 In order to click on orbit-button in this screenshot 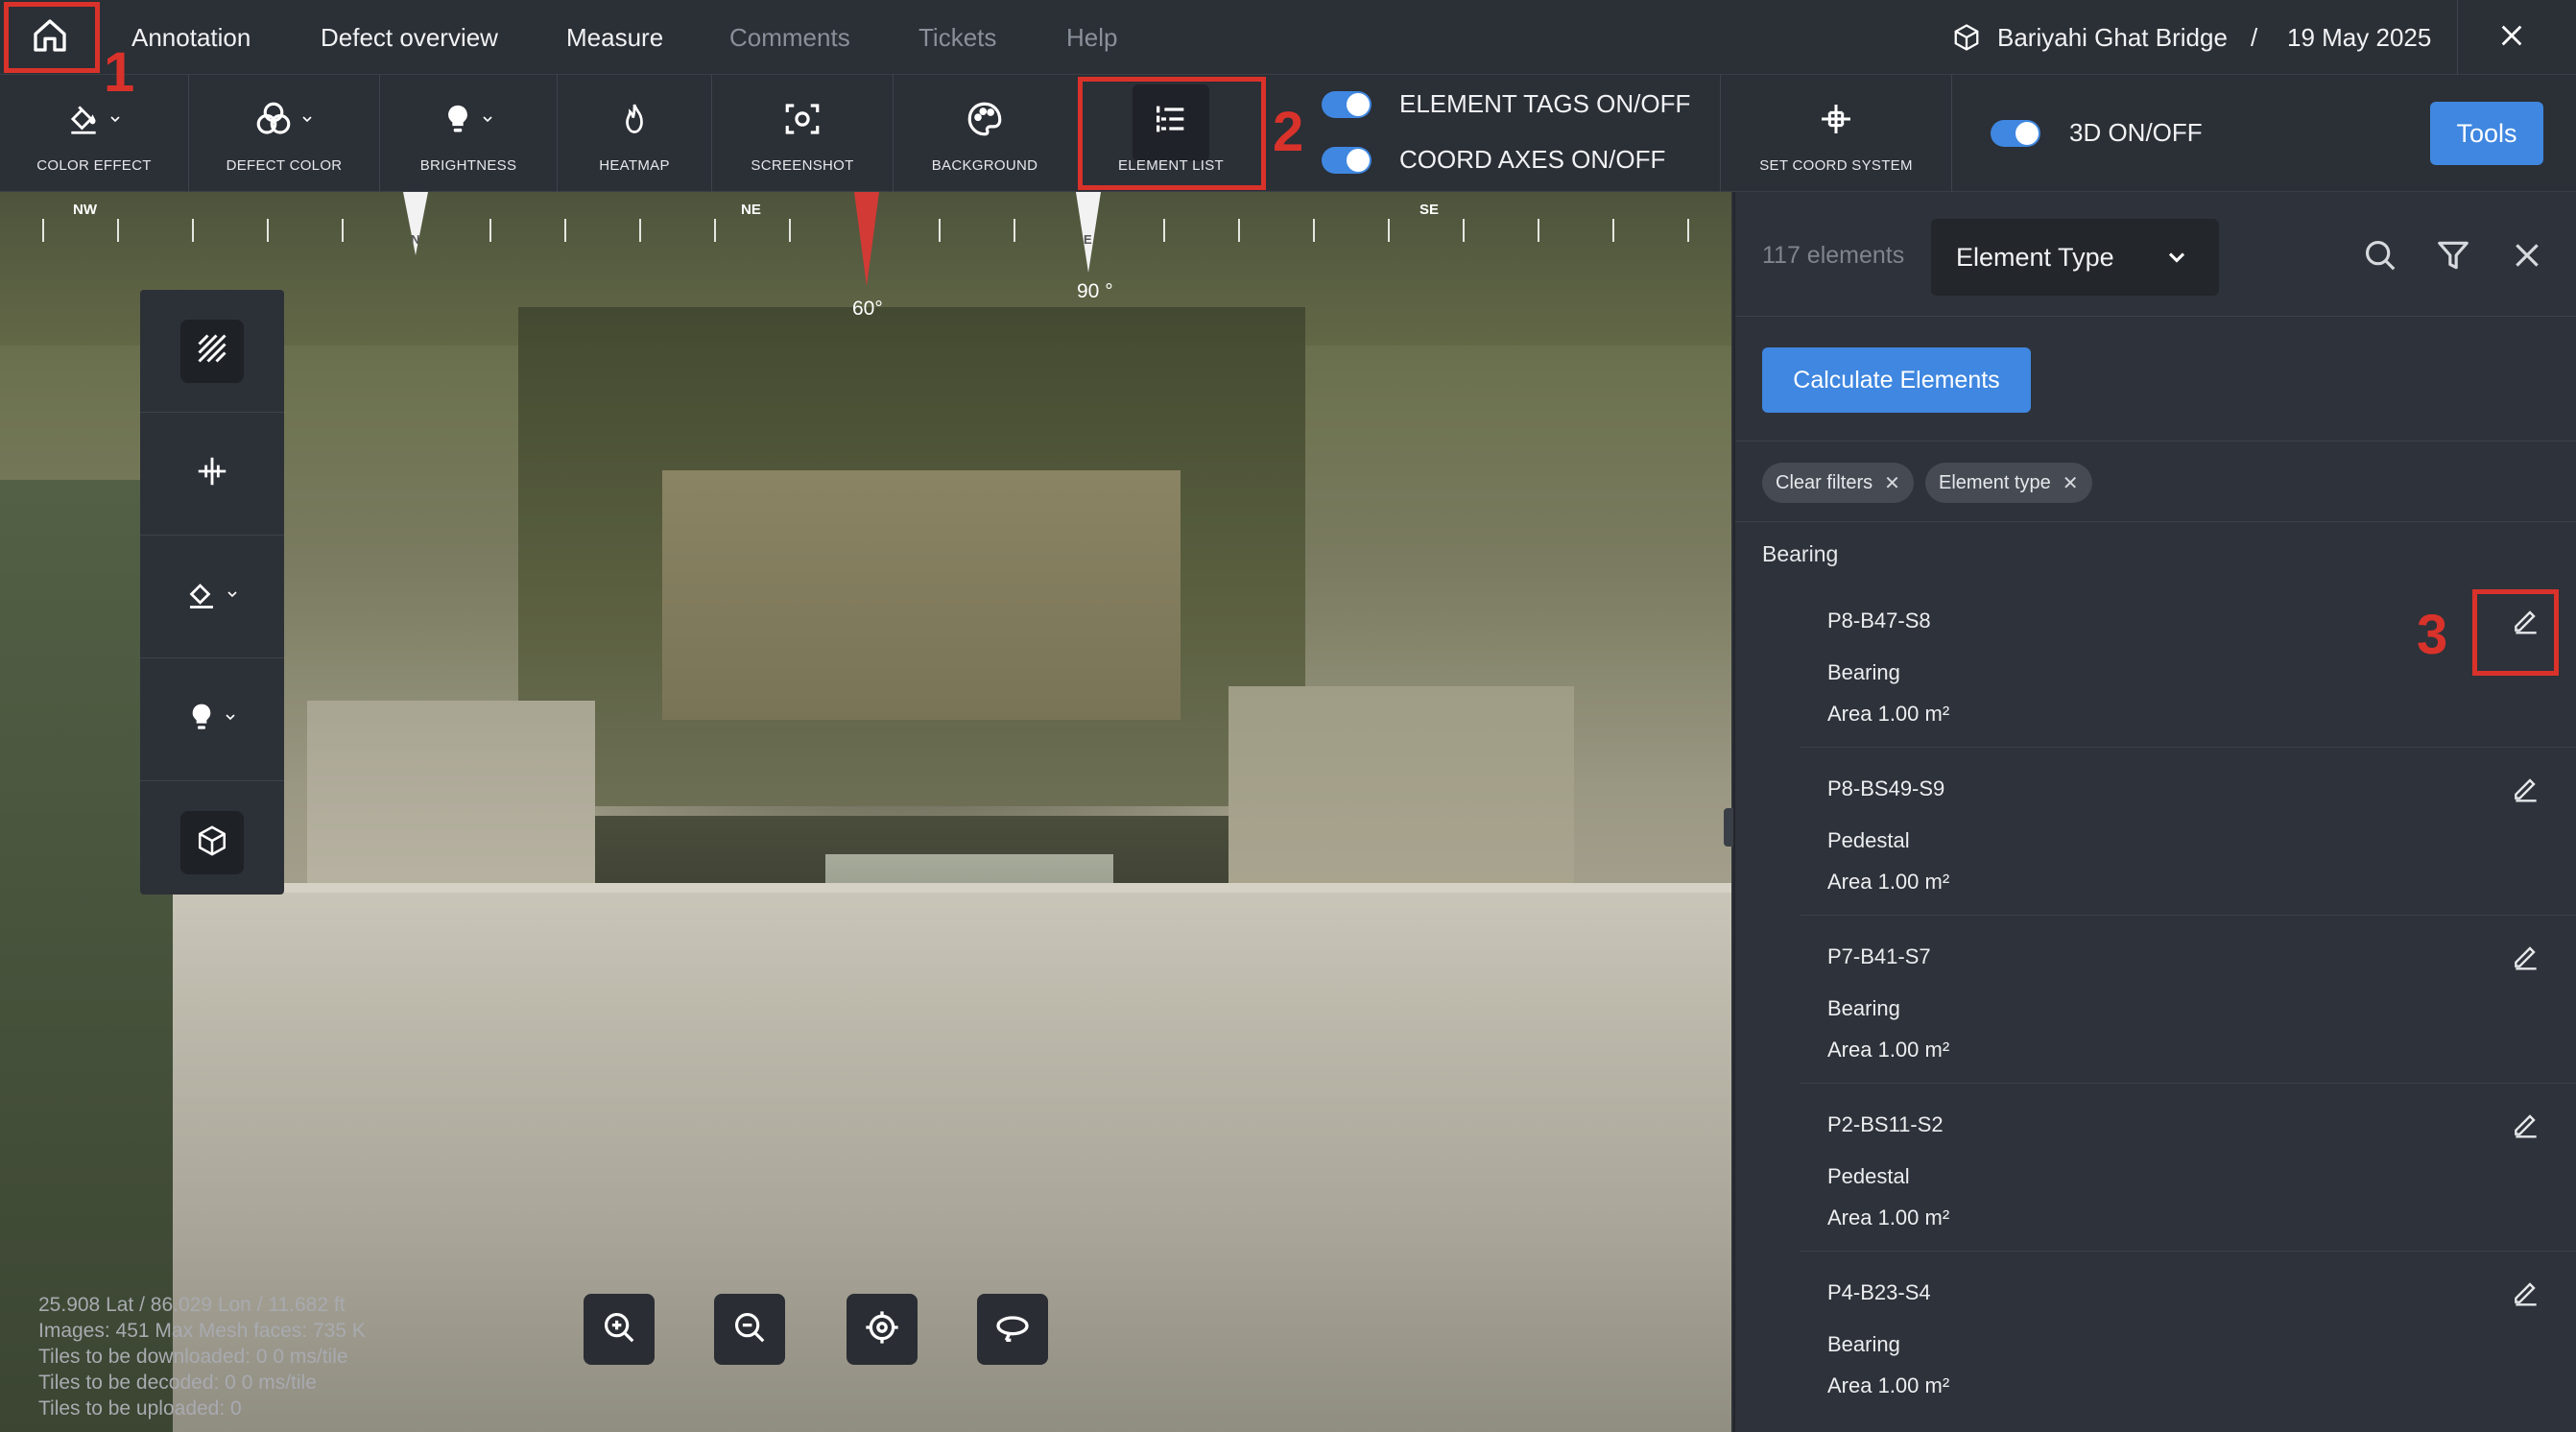, I will do `click(1012, 1329)`.